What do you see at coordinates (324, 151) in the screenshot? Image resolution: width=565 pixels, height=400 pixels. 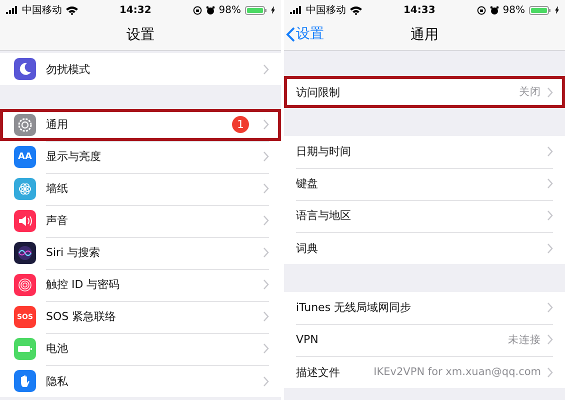 I see `row-label: 日期与时间` at bounding box center [324, 151].